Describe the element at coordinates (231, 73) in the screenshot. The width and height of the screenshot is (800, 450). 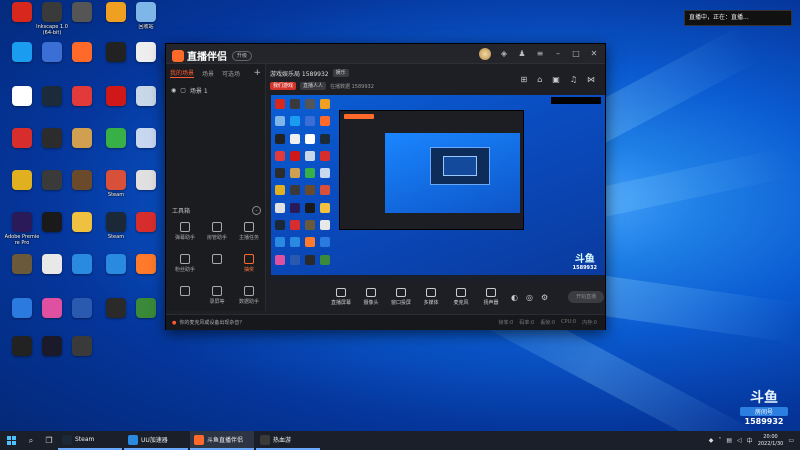
I see `tab-optional: 可选场` at that location.